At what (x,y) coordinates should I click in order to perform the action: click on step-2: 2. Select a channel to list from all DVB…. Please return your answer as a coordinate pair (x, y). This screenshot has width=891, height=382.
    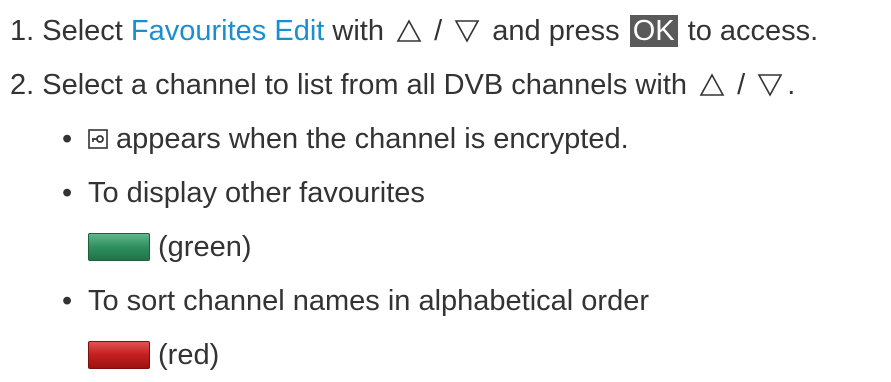
    Looking at the image, I should click on (402, 85).